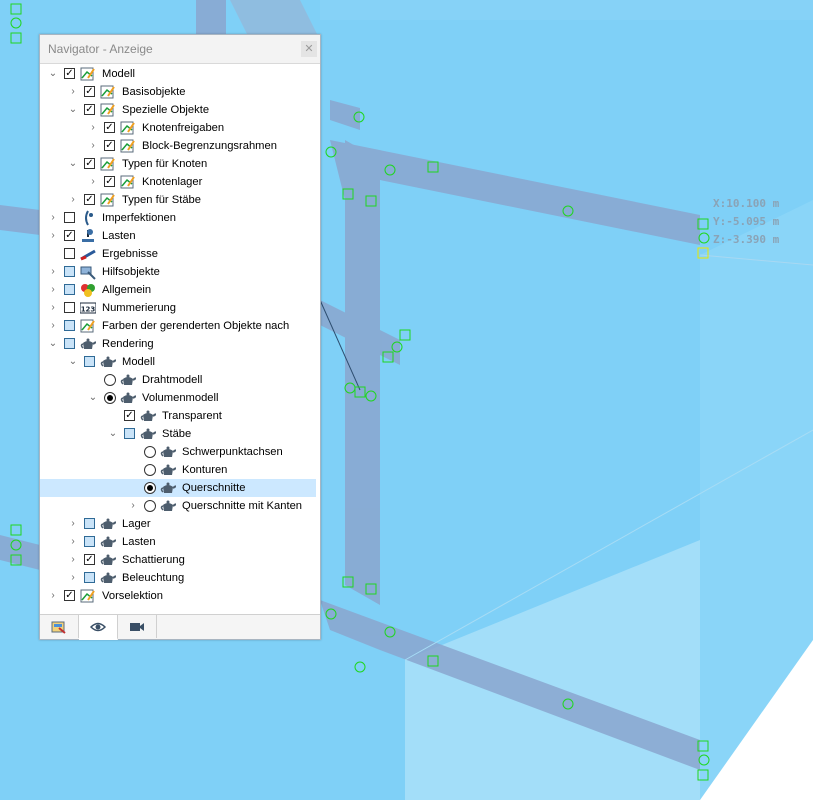 Image resolution: width=813 pixels, height=800 pixels. What do you see at coordinates (137, 626) in the screenshot?
I see `tab-views` at bounding box center [137, 626].